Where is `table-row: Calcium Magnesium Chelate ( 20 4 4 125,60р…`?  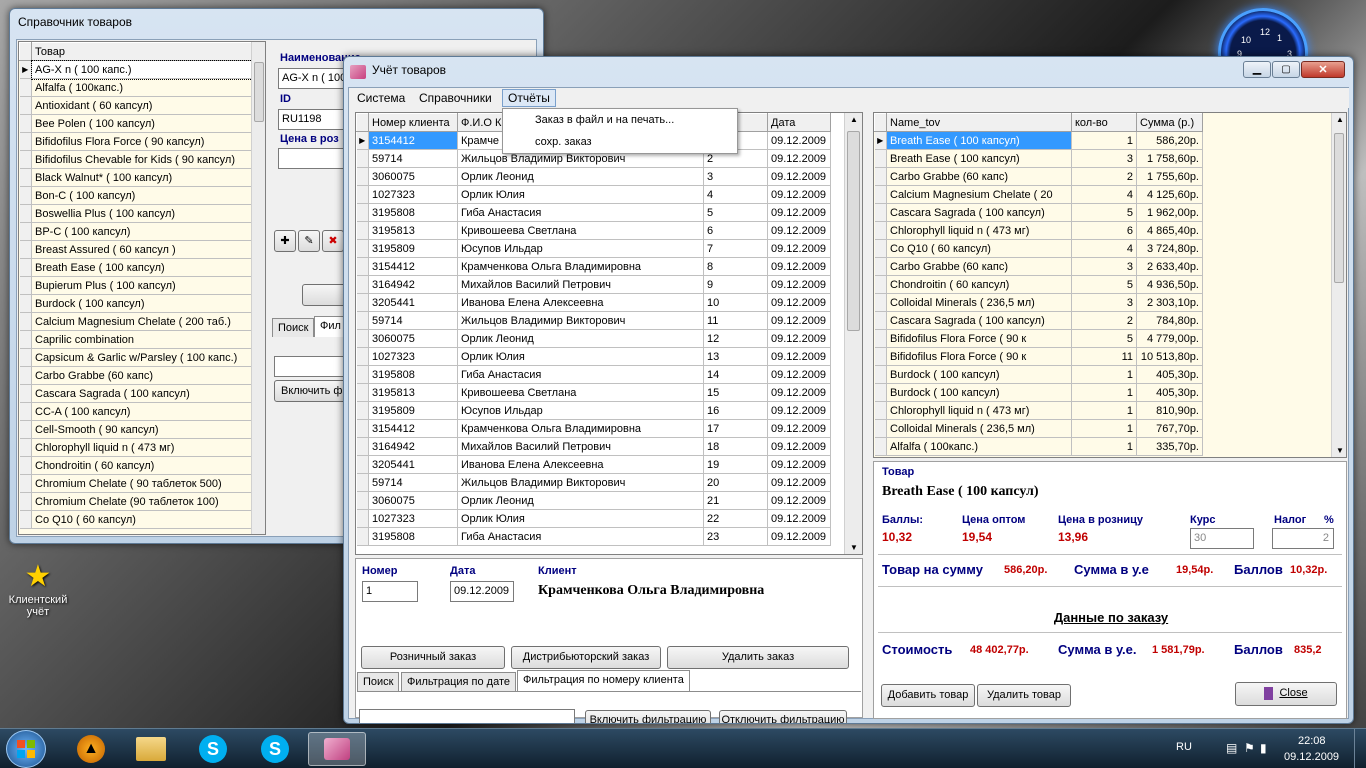
table-row: Calcium Magnesium Chelate ( 20 4 4 125,60р… is located at coordinates (1038, 194).